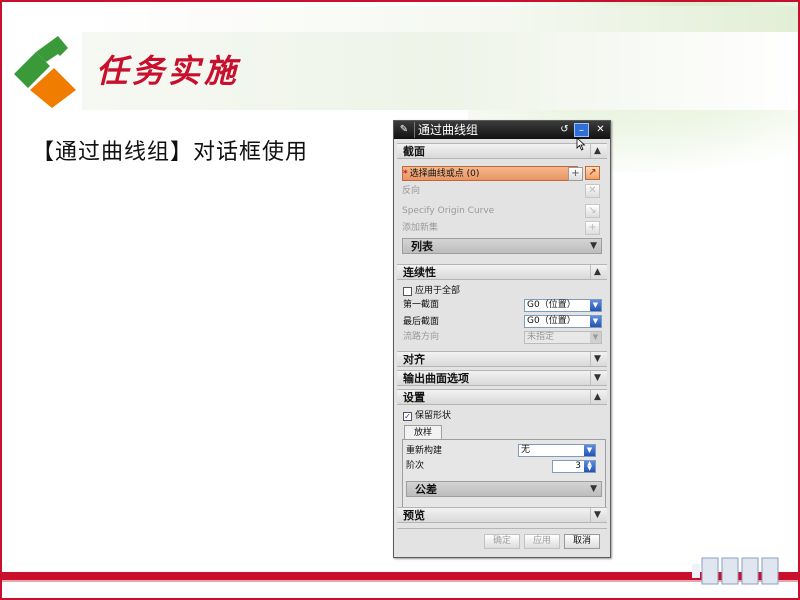 The width and height of the screenshot is (800, 600). Describe the element at coordinates (502, 378) in the screenshot. I see `section-header-output: 输出曲面选项 ▼` at that location.